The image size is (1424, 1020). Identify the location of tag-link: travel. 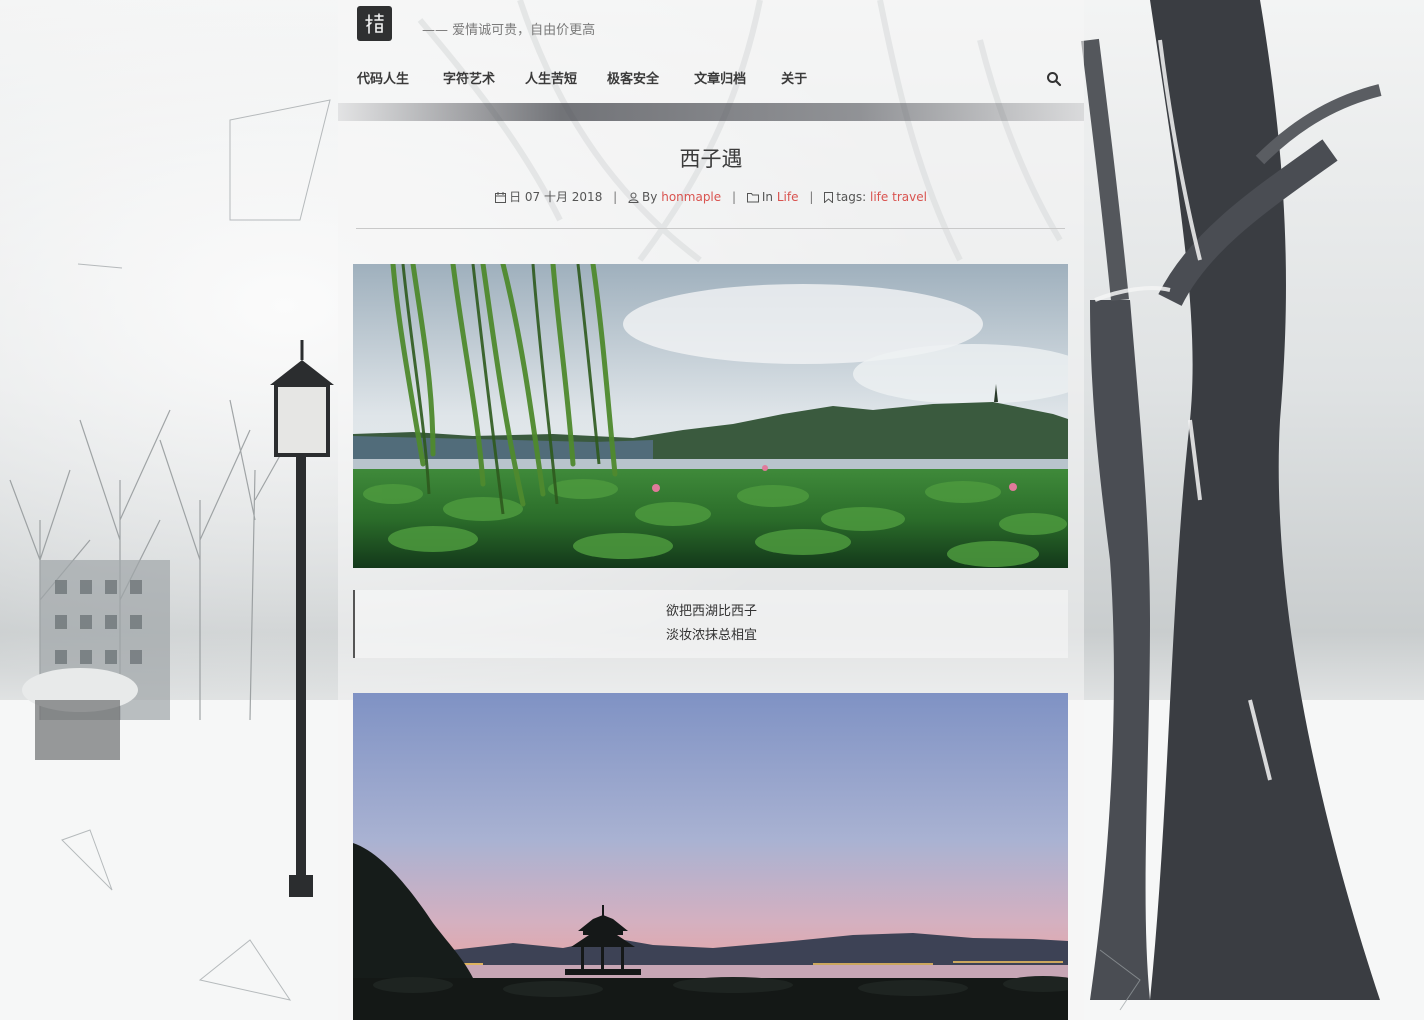
(909, 197).